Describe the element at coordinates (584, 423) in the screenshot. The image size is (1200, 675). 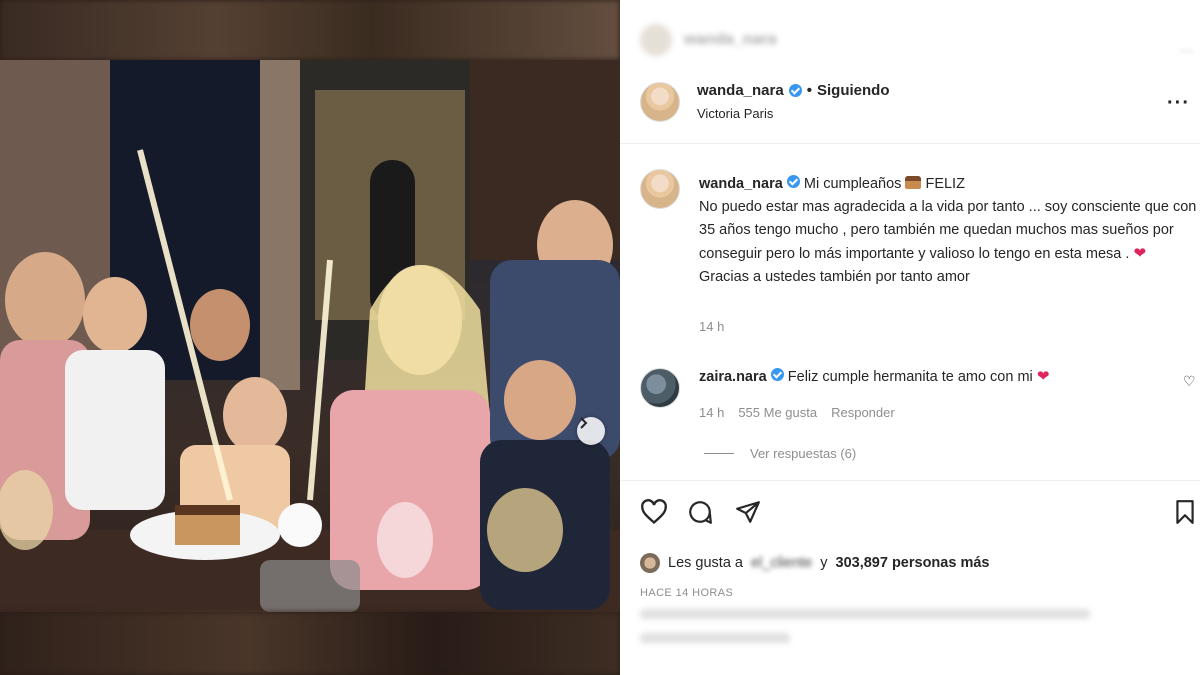
I see `chevron-right-icon` at that location.